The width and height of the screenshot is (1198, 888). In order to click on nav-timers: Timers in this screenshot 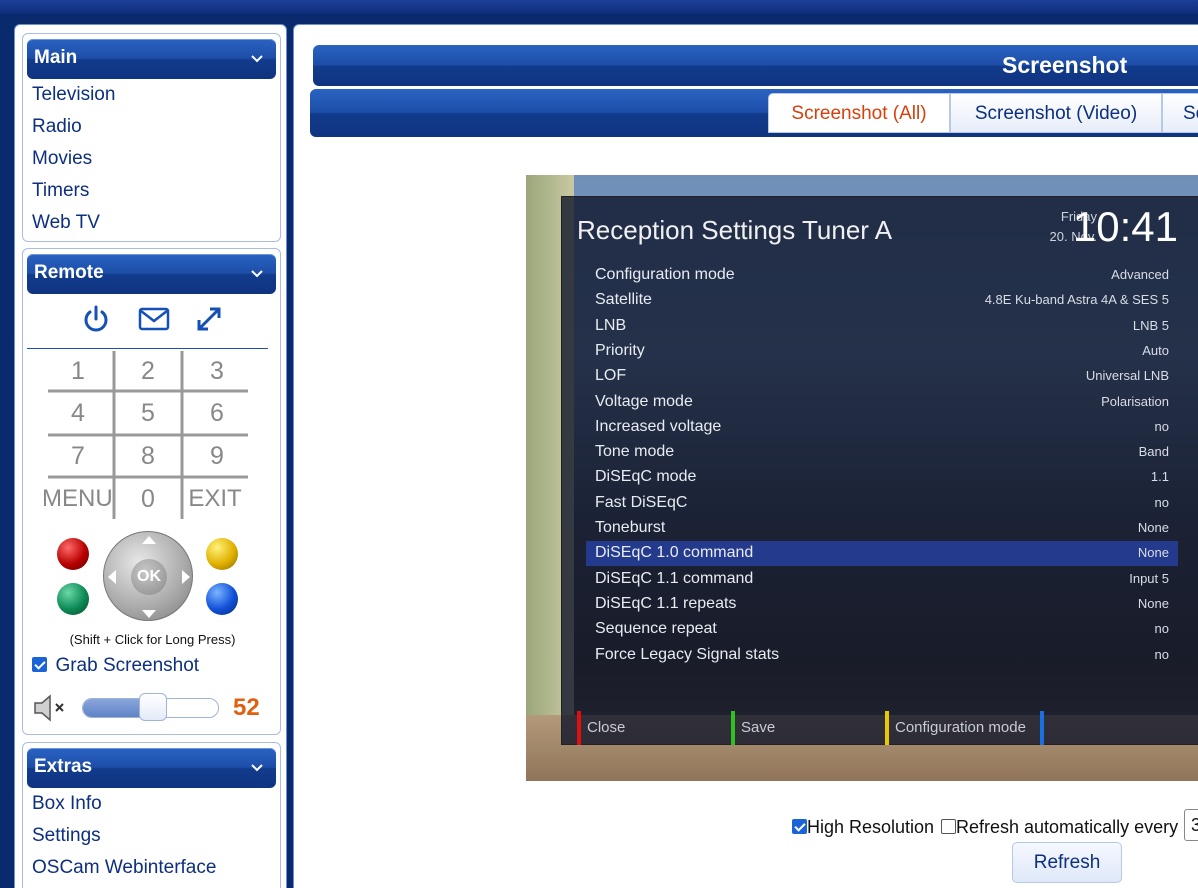, I will do `click(60, 191)`.